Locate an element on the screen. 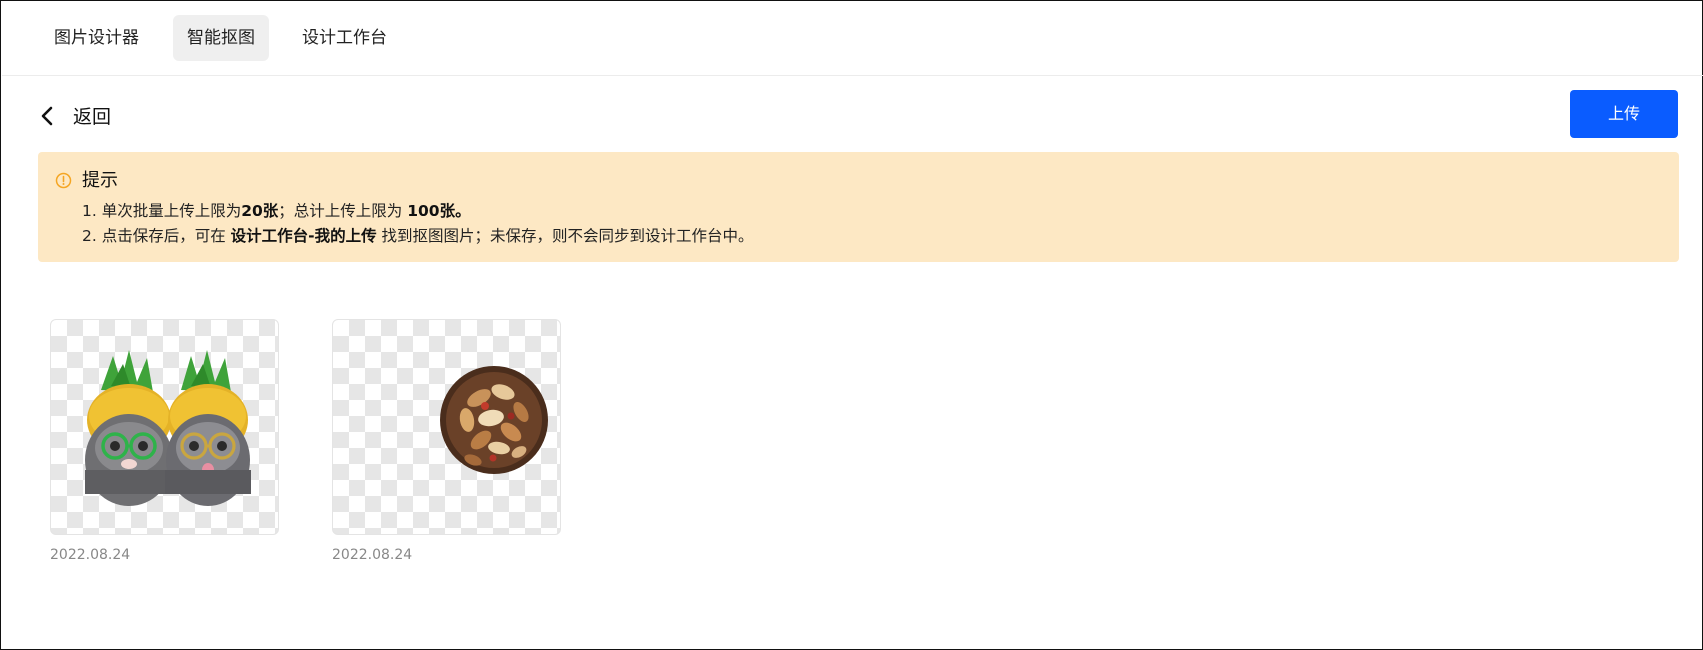 The image size is (1703, 650). image-thumbnail-nuts is located at coordinates (446, 427).